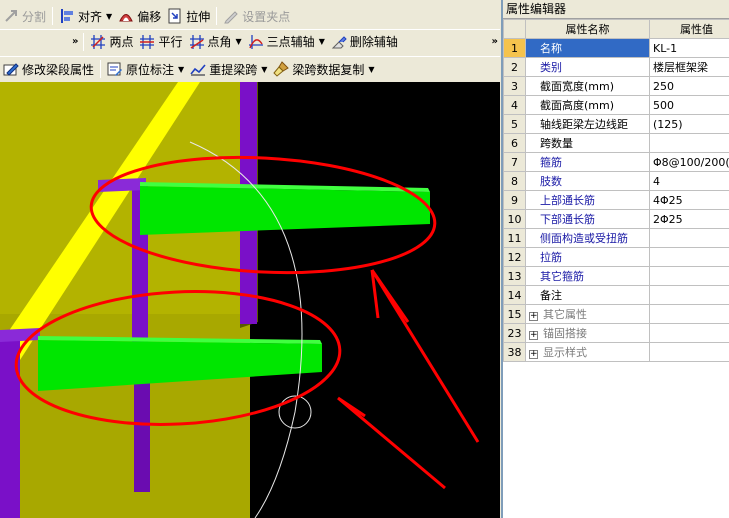 This screenshot has height=518, width=729. I want to click on property-value: (125), so click(689, 124).